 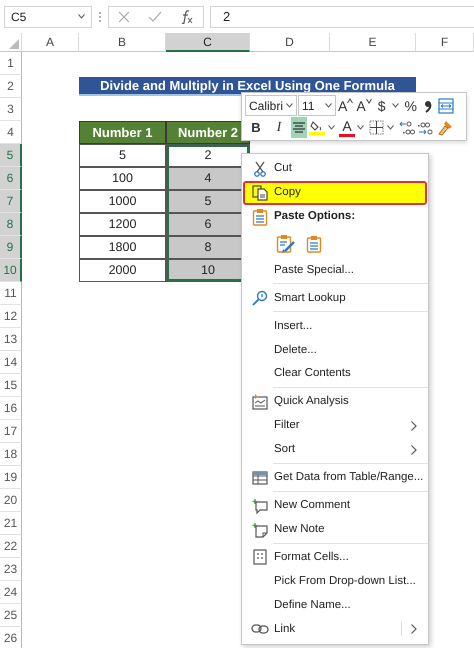 I want to click on paintbrush-icon, so click(x=445, y=128).